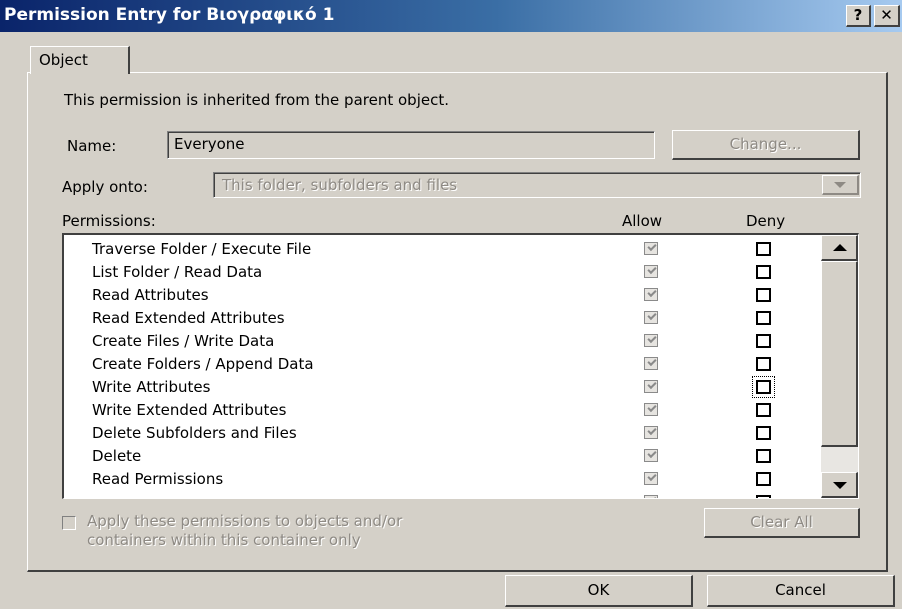 Image resolution: width=902 pixels, height=609 pixels. What do you see at coordinates (642, 221) in the screenshot?
I see `column-allow: Allow` at bounding box center [642, 221].